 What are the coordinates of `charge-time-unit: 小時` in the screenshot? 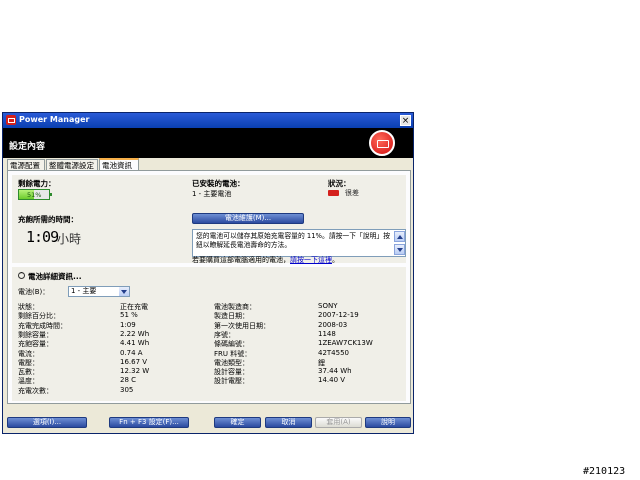 It's located at (69, 239).